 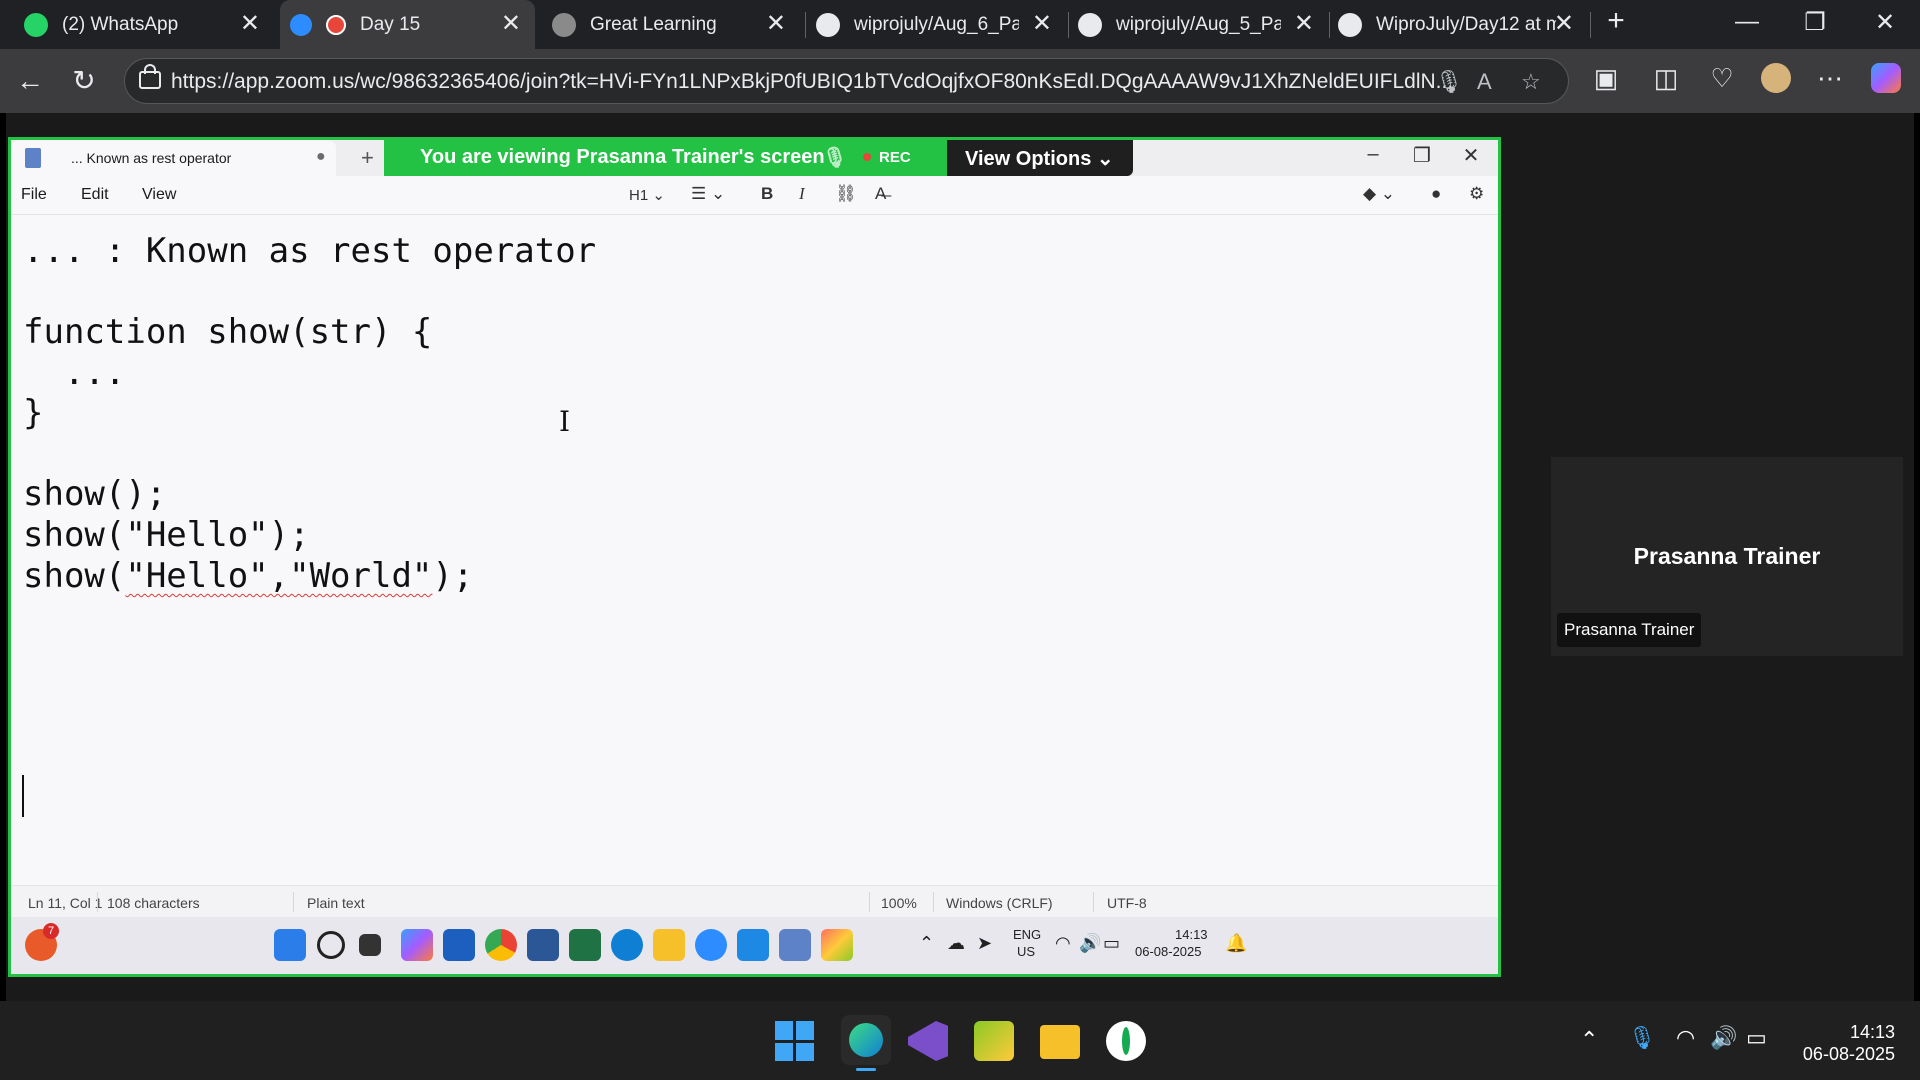 I want to click on notepad-tab: ... Known as rest operator ●, so click(x=173, y=158).